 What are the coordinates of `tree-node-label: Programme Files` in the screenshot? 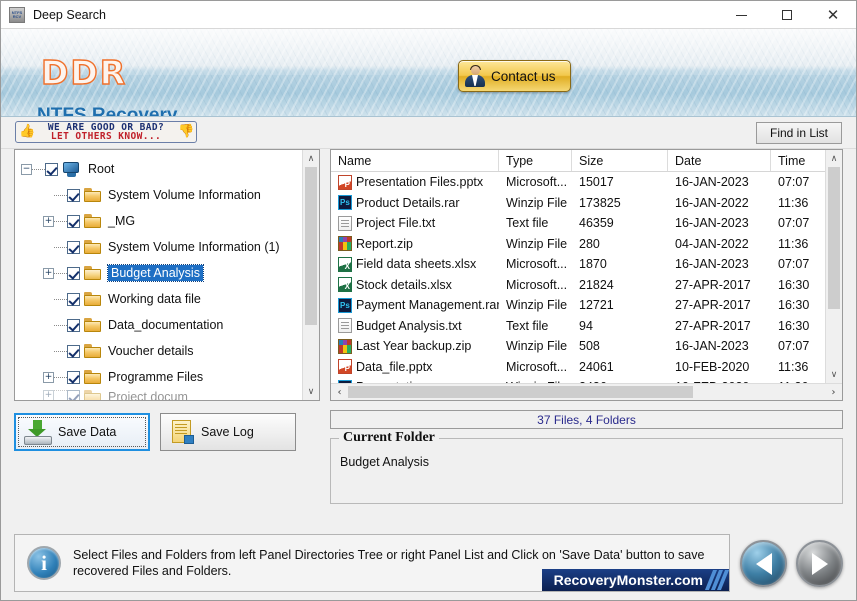 It's located at (156, 377).